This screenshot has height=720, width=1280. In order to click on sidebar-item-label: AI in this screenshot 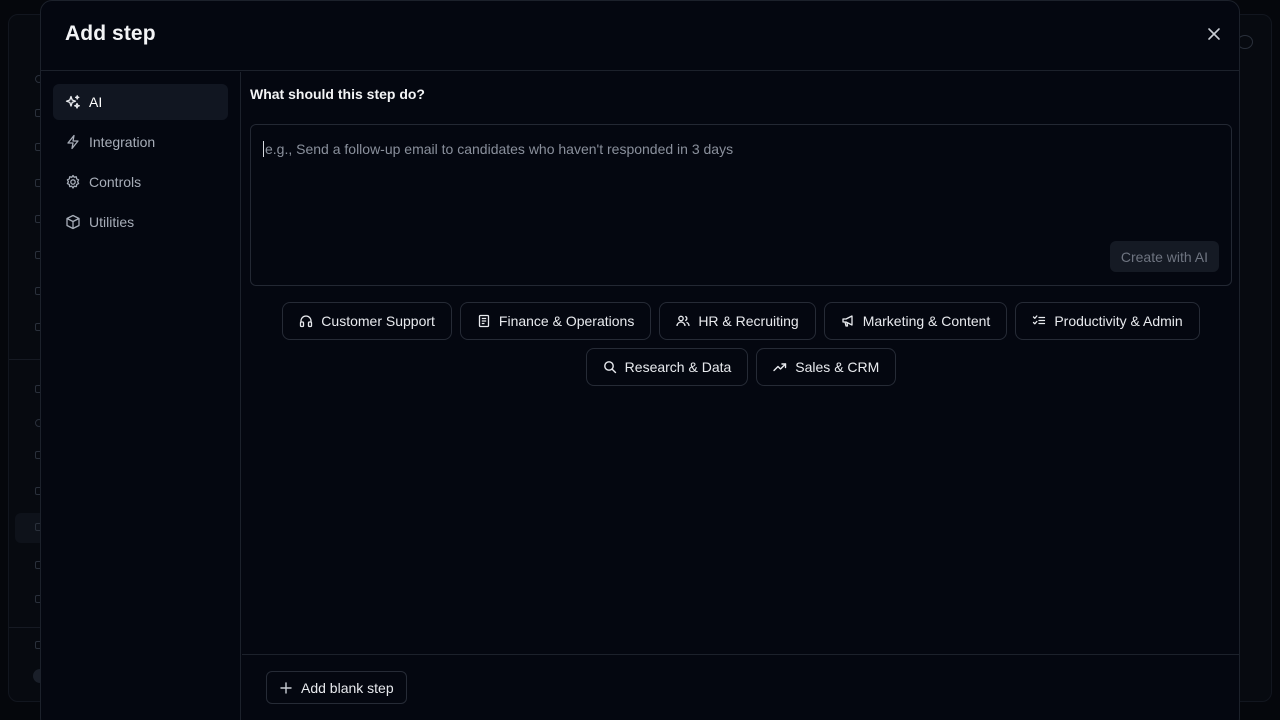, I will do `click(96, 102)`.